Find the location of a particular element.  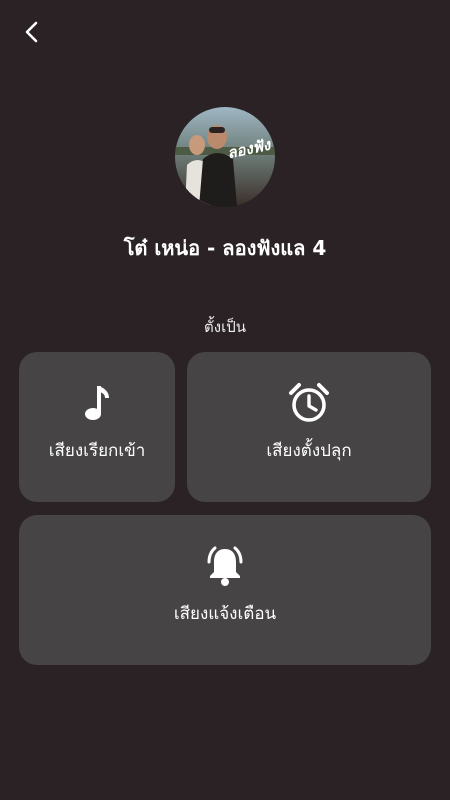

alarm-clock-icon is located at coordinates (309, 402).